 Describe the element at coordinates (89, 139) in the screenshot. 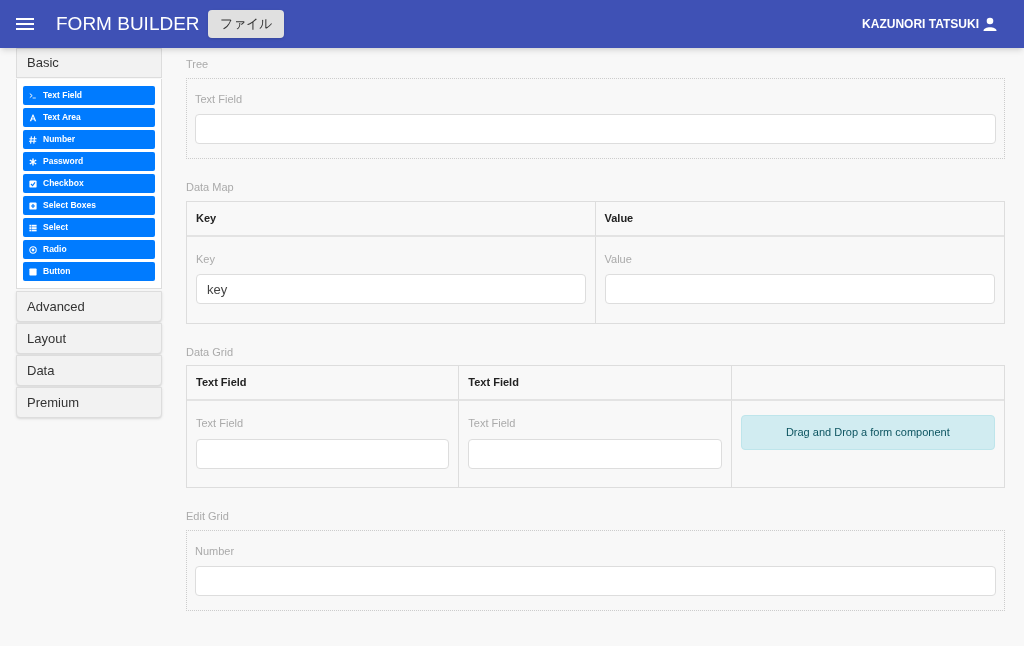

I see `component-button: Number` at that location.